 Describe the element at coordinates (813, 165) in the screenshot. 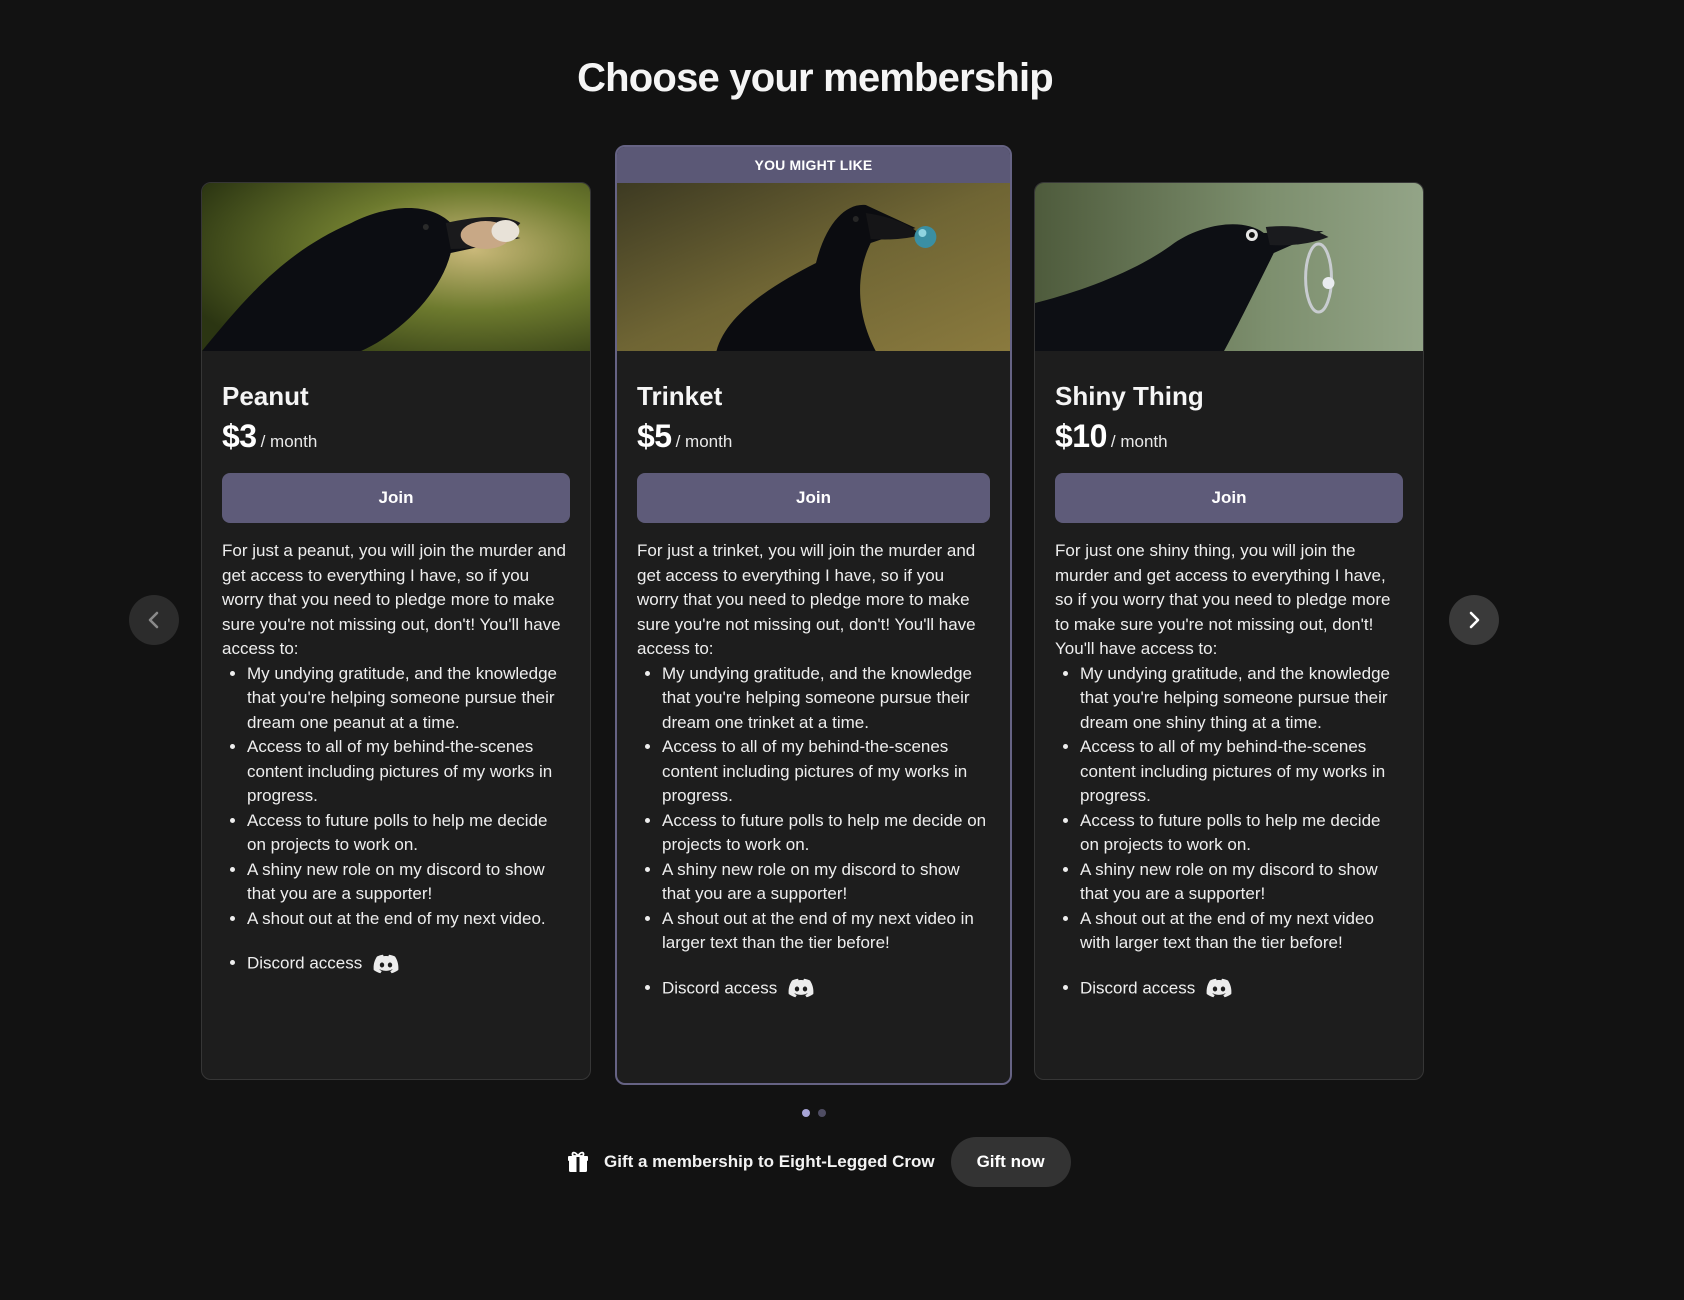

I see `featured-banner: YOU MIGHT LIKE` at that location.